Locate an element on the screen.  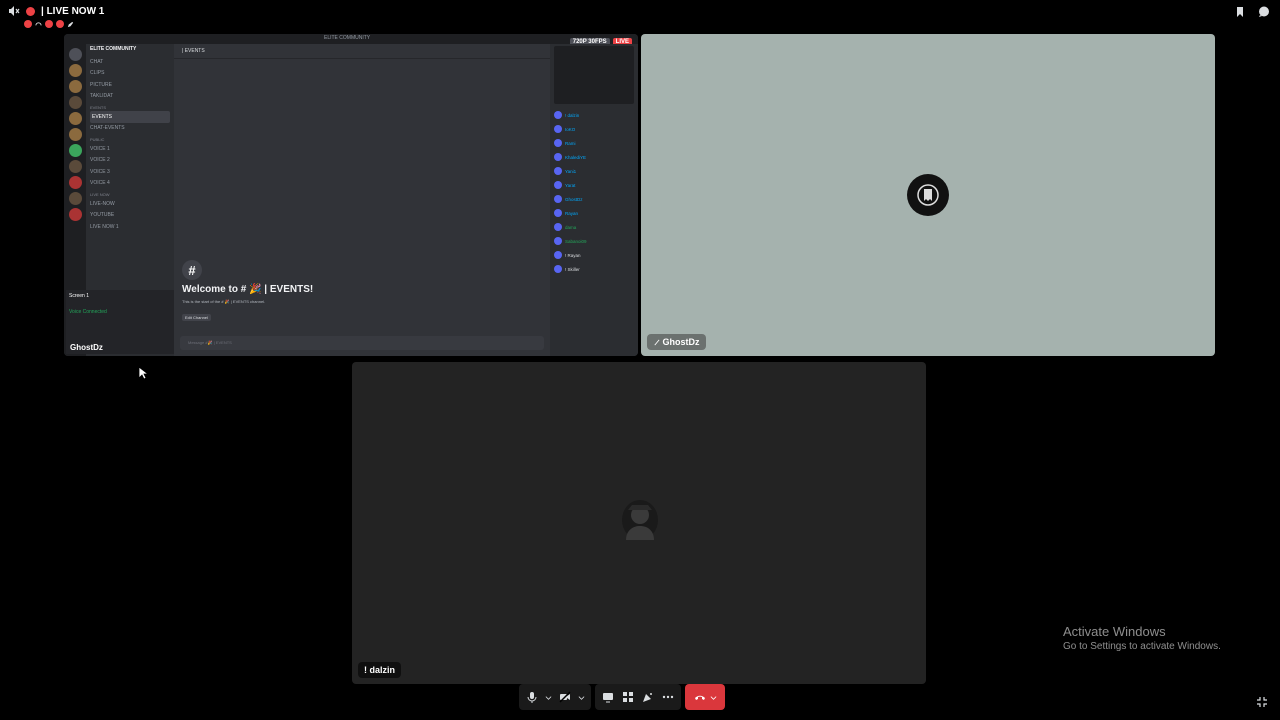
member-item: ! dalzin is located at coordinates (594, 115).